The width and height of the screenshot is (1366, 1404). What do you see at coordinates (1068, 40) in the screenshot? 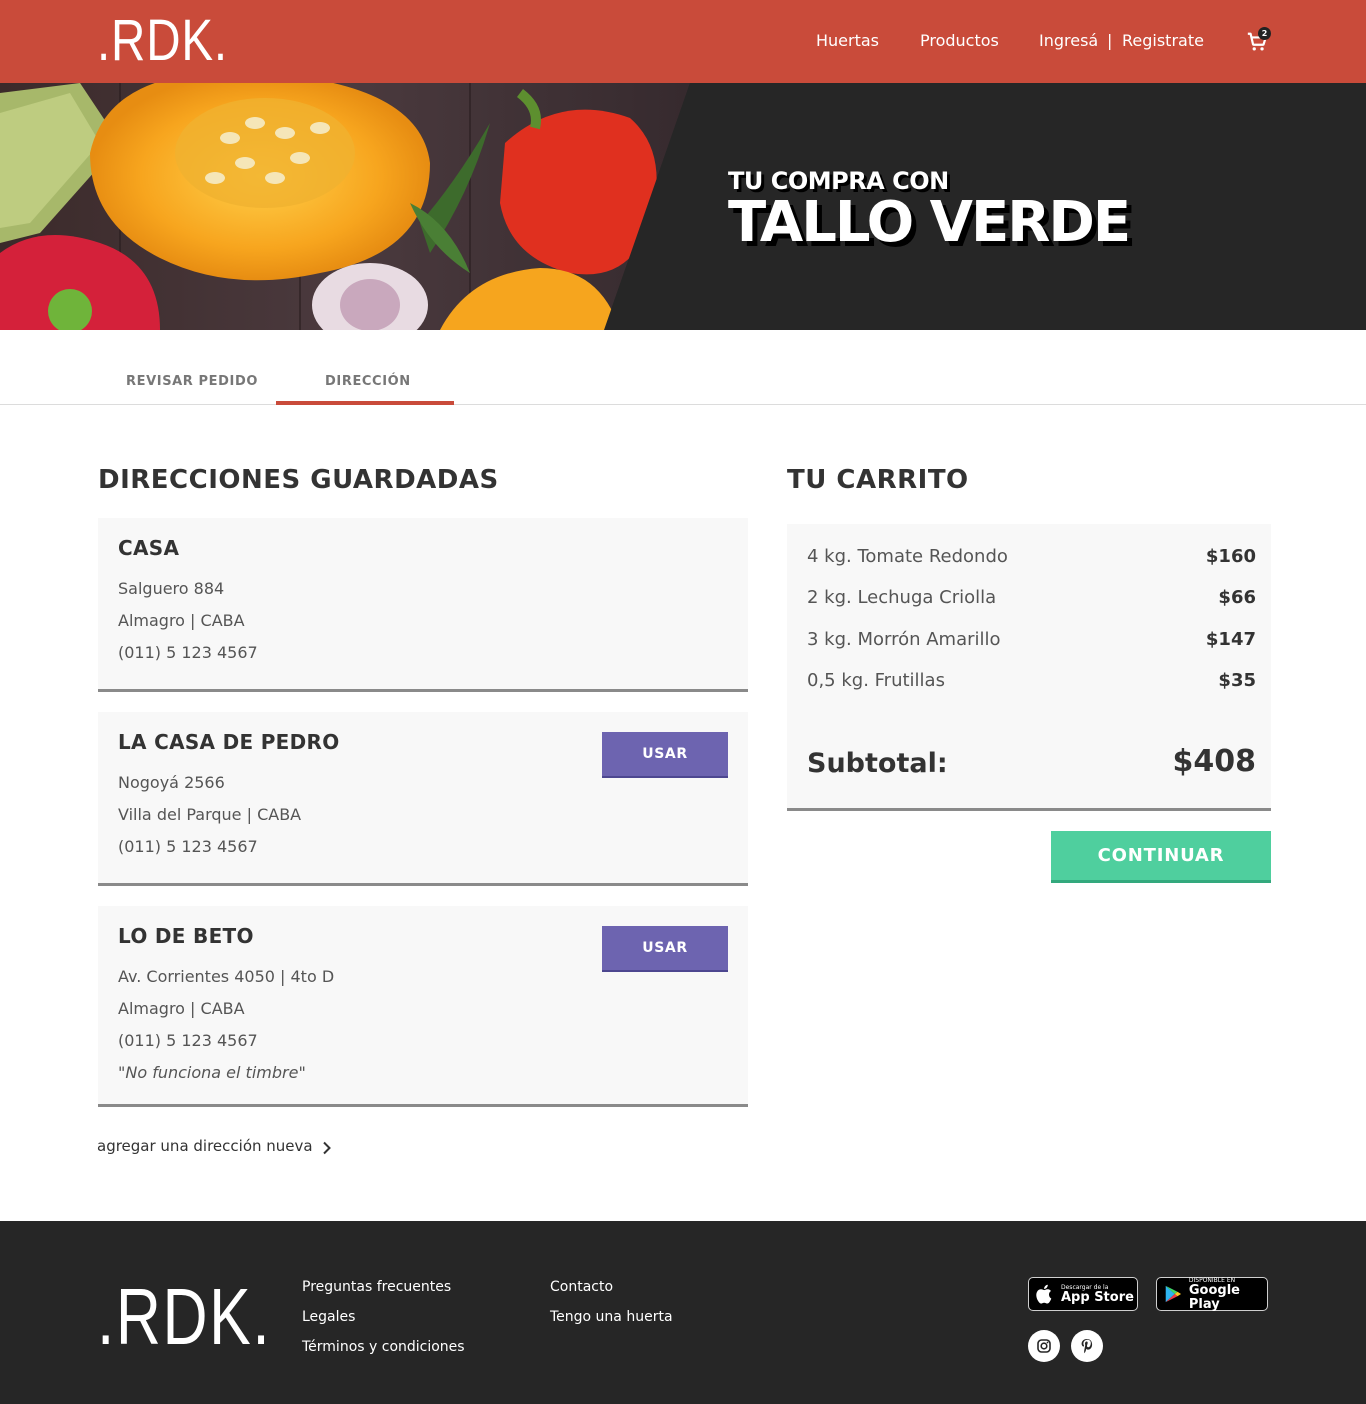
I see `nav-login-link: Ingresá` at bounding box center [1068, 40].